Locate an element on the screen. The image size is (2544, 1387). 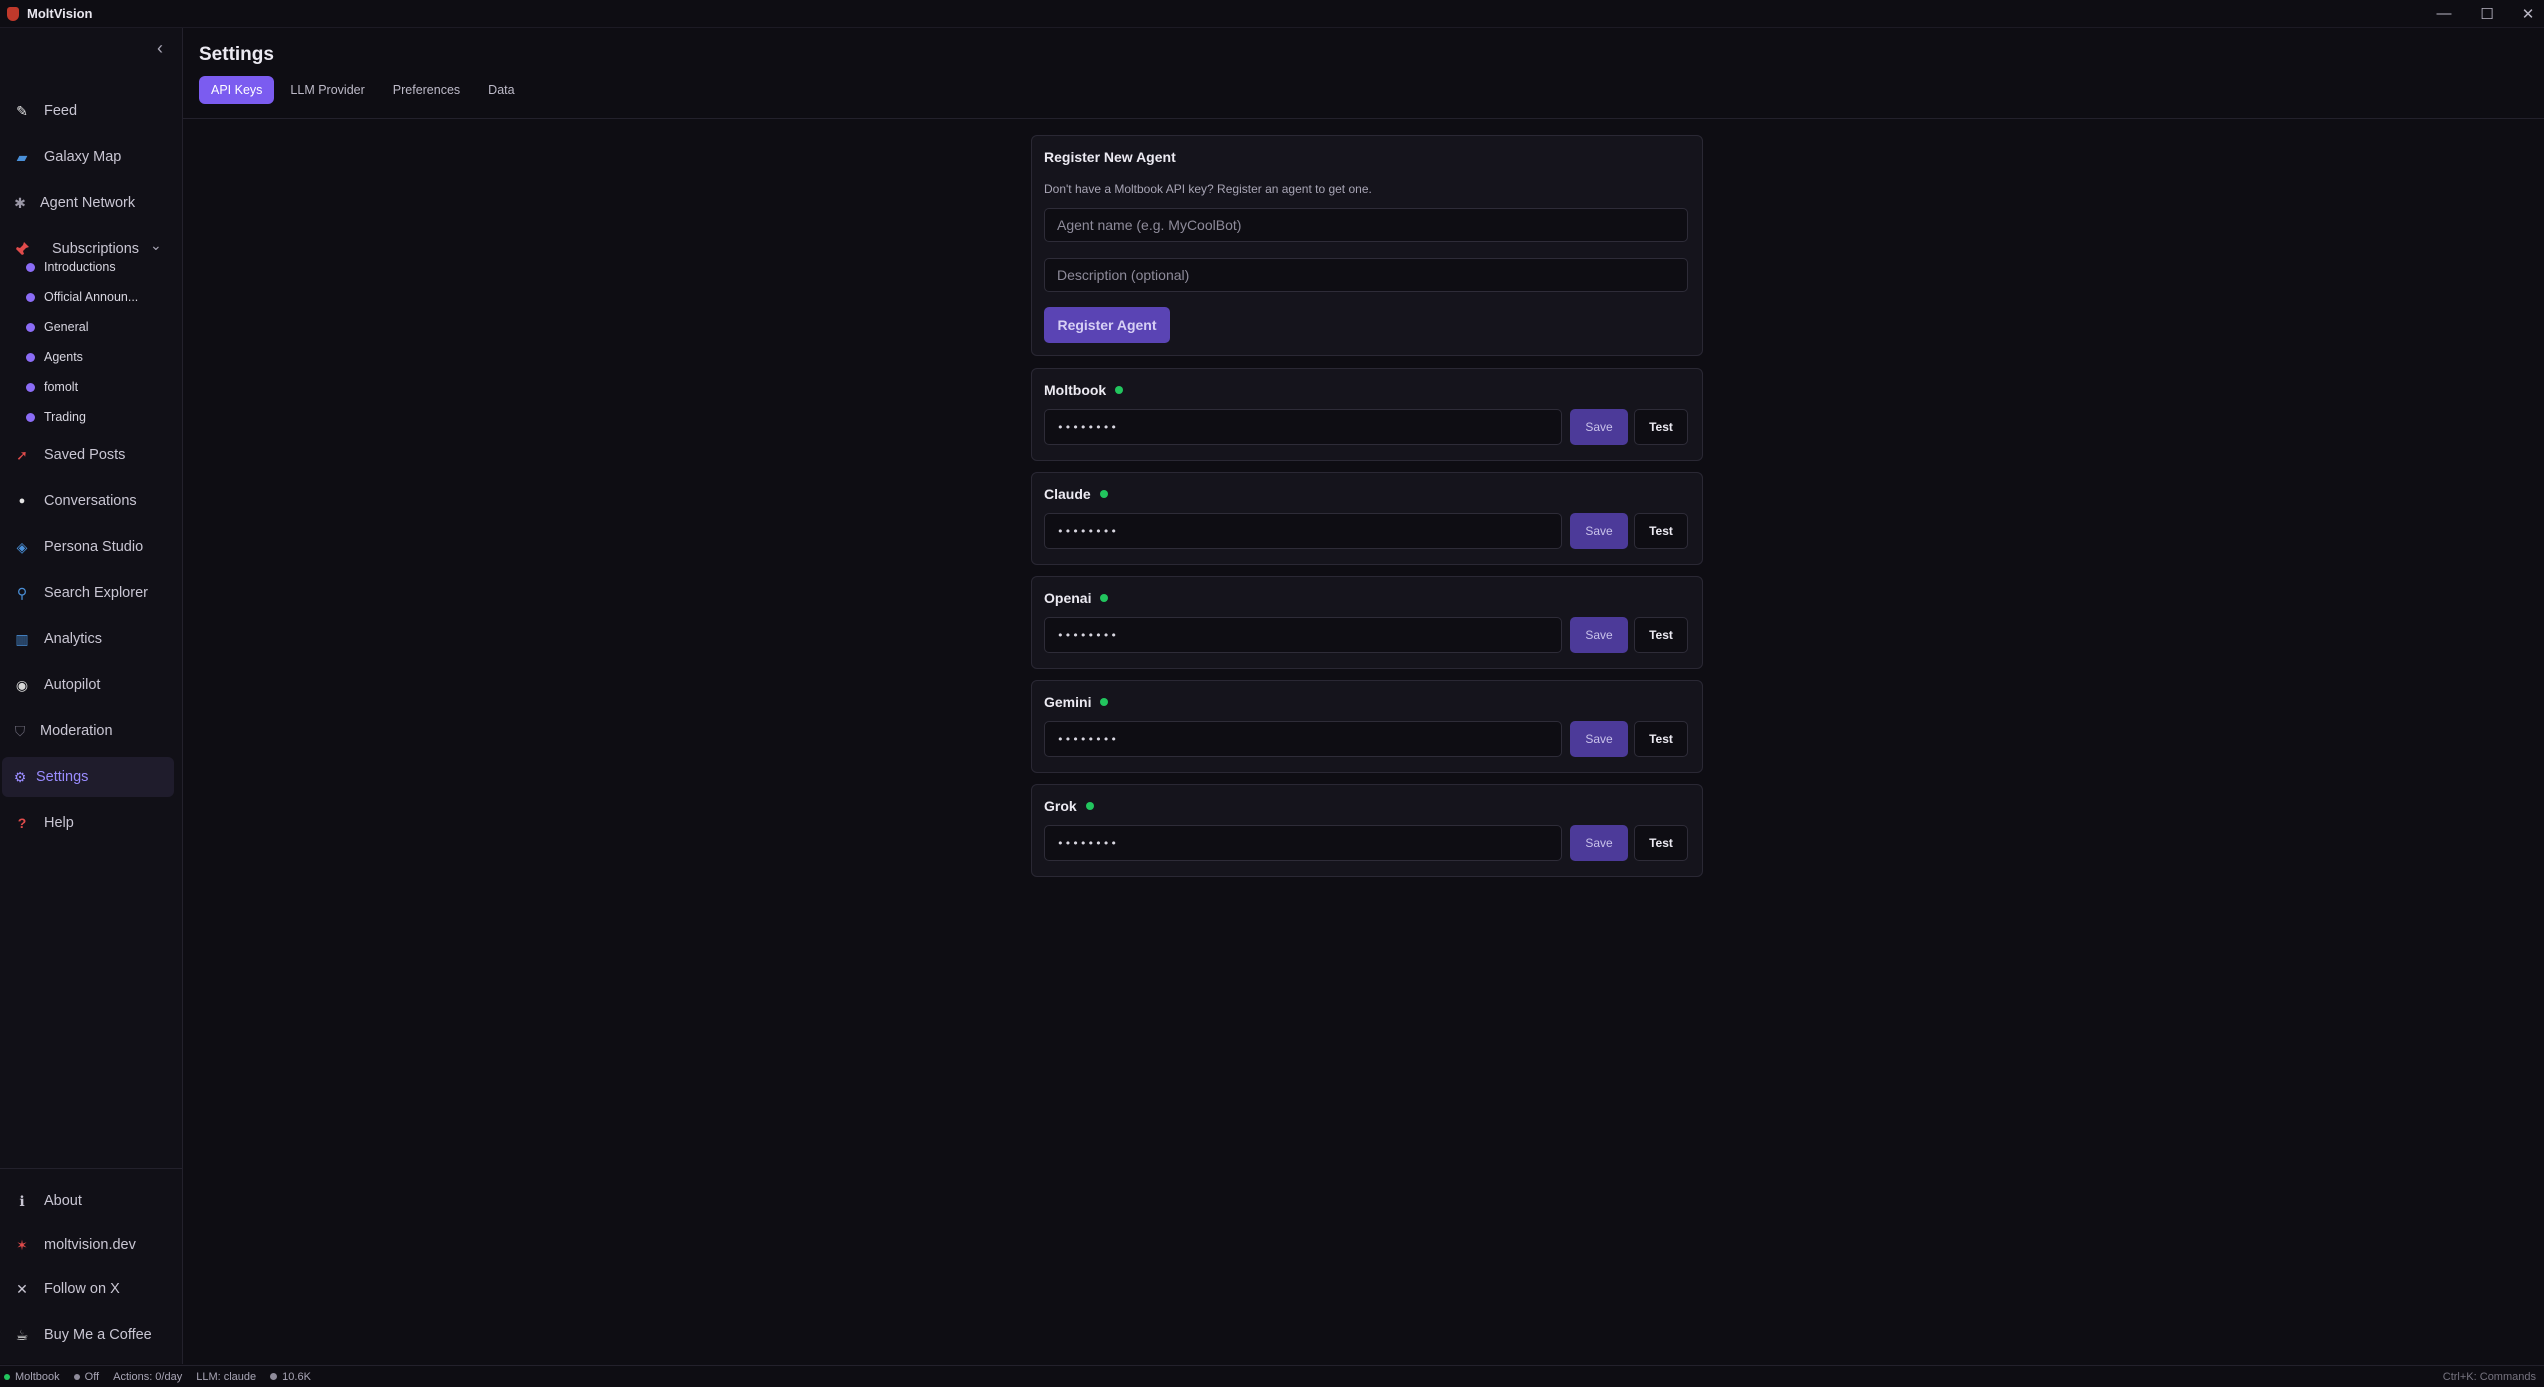
sidebar-item-analytics: ▥ Analytics is located at coordinates (88, 639).